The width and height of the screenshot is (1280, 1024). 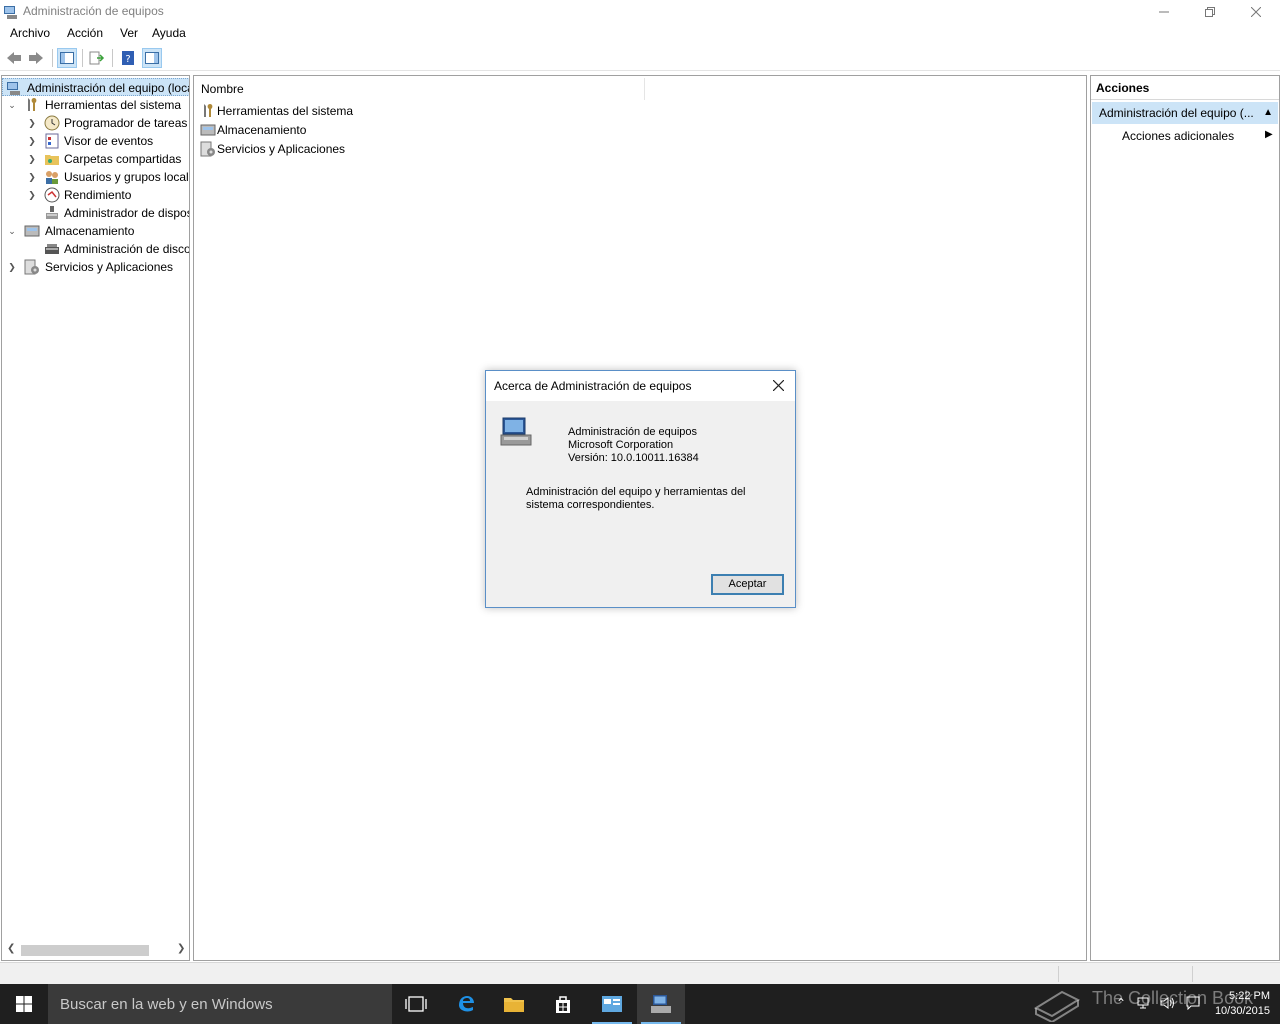 I want to click on tree-item-performance: ❯ Rendimiento, so click(x=95, y=195).